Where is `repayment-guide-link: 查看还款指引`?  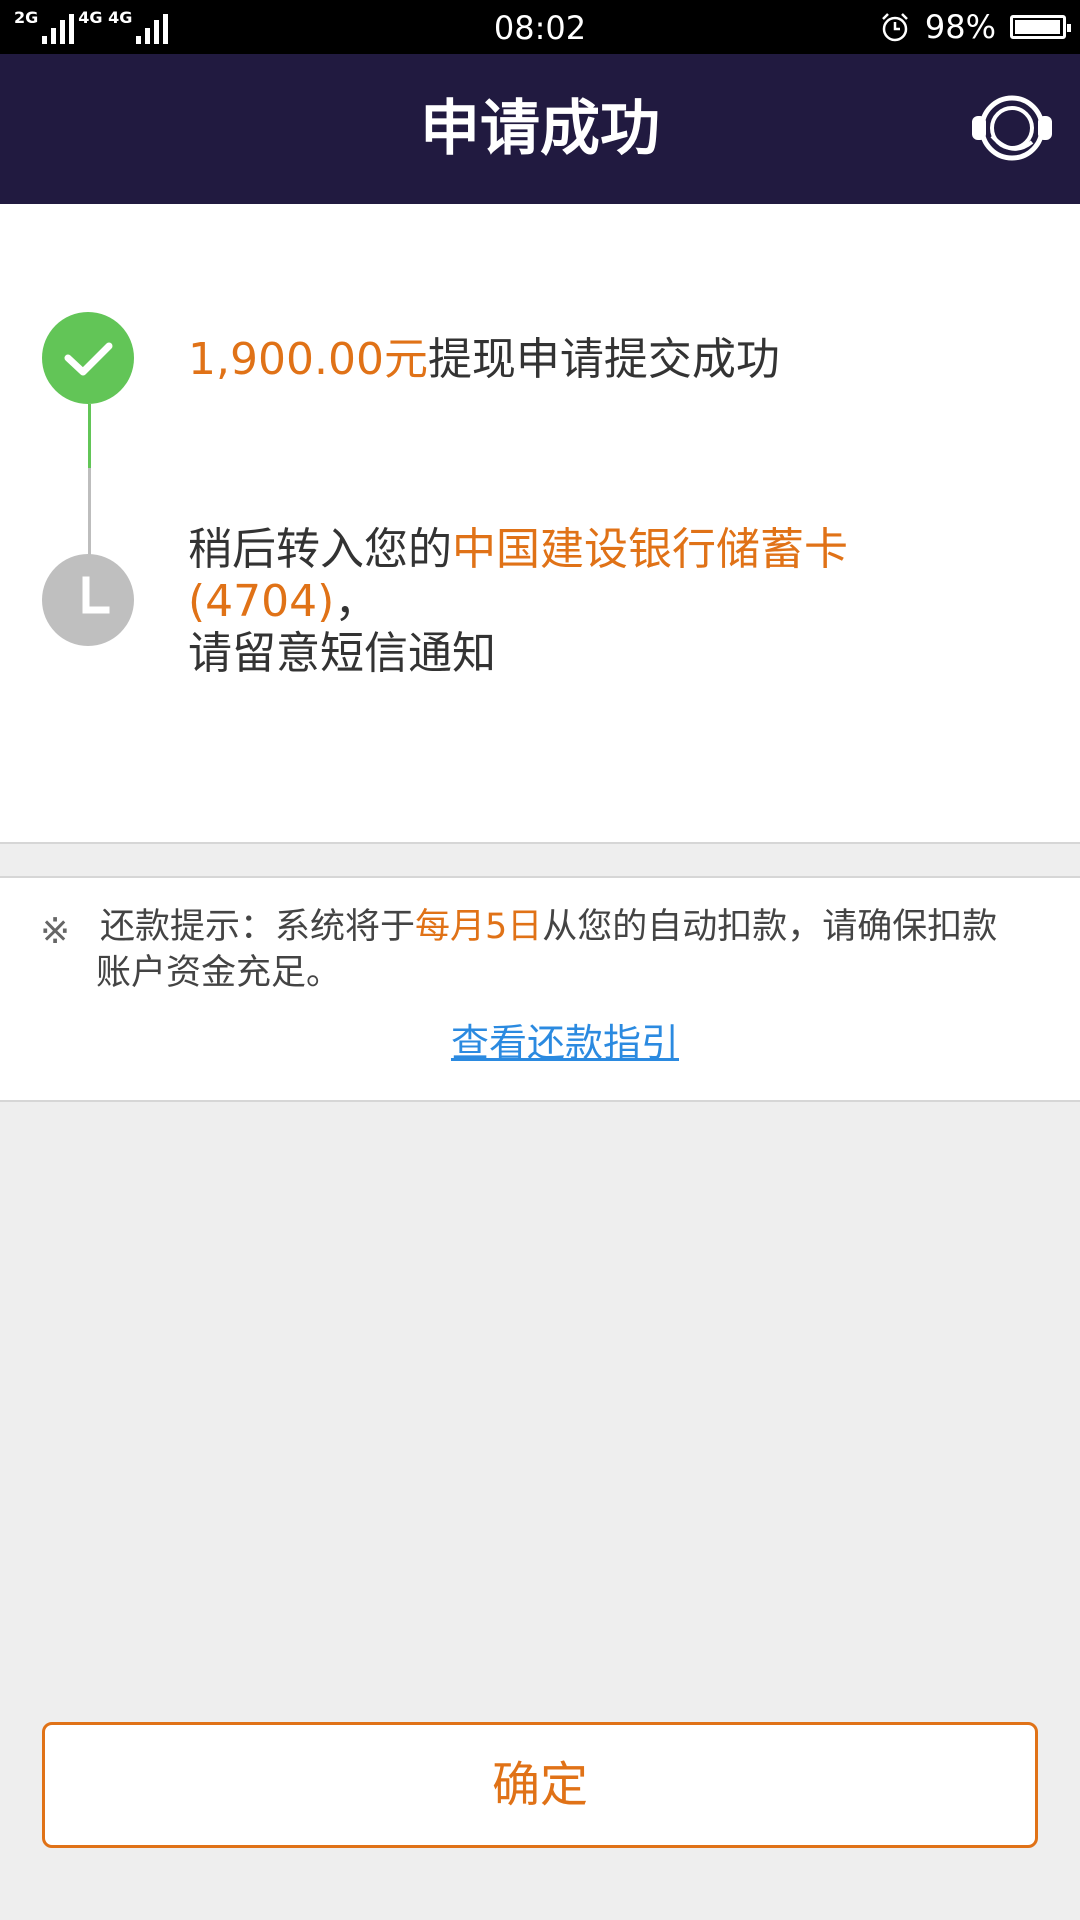
repayment-guide-link: 查看还款指引 is located at coordinates (540, 1043).